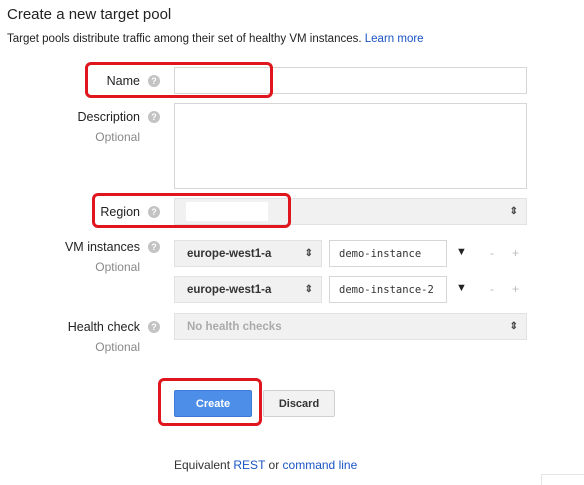 This screenshot has width=584, height=485. What do you see at coordinates (350, 326) in the screenshot?
I see `health-check-select: No health checks ⇕` at bounding box center [350, 326].